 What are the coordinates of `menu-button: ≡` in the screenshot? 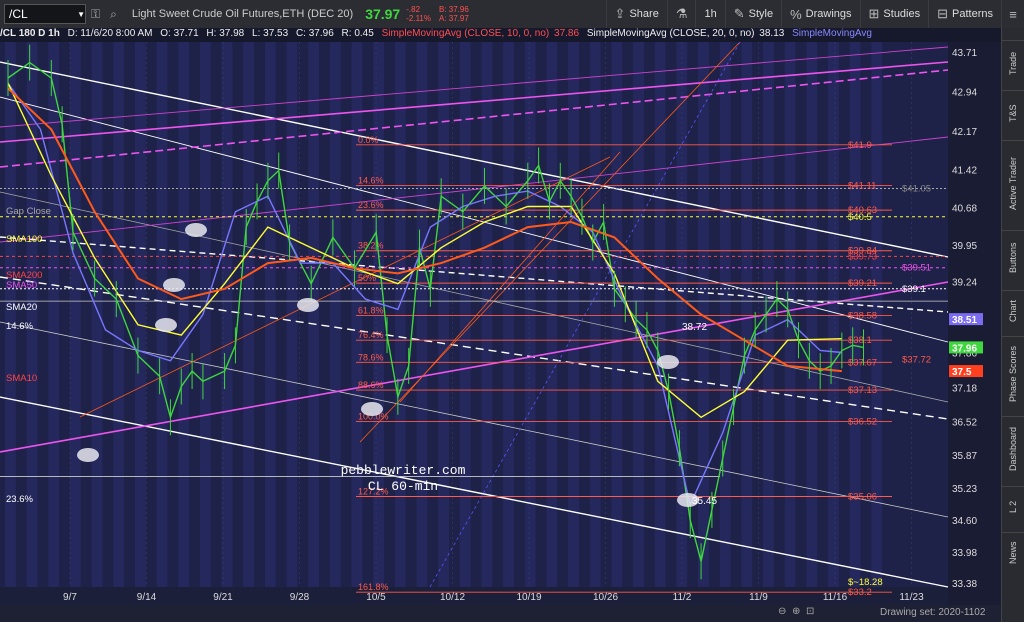 It's located at (1012, 14).